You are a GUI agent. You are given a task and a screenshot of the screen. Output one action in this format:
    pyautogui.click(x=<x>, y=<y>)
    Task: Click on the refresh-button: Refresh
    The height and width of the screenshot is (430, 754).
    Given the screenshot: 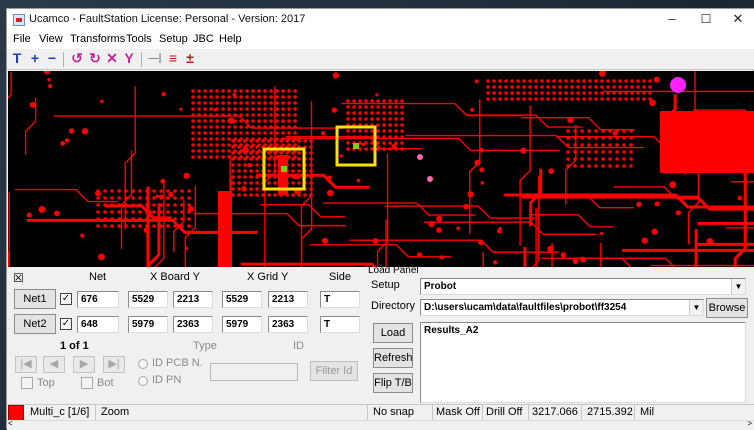 What is the action you would take?
    pyautogui.click(x=393, y=358)
    